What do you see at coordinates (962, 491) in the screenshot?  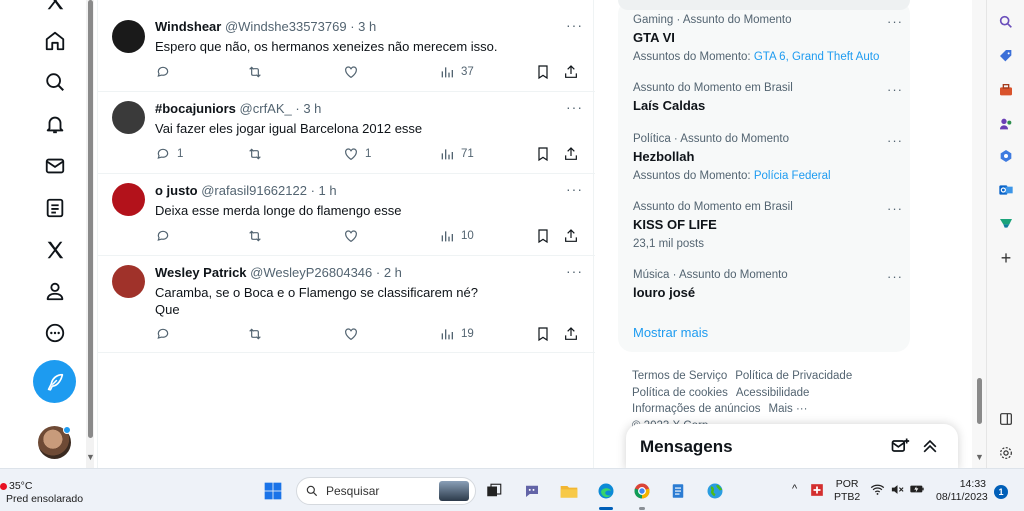 I see `system-clock: 14:33 08/11/2023` at bounding box center [962, 491].